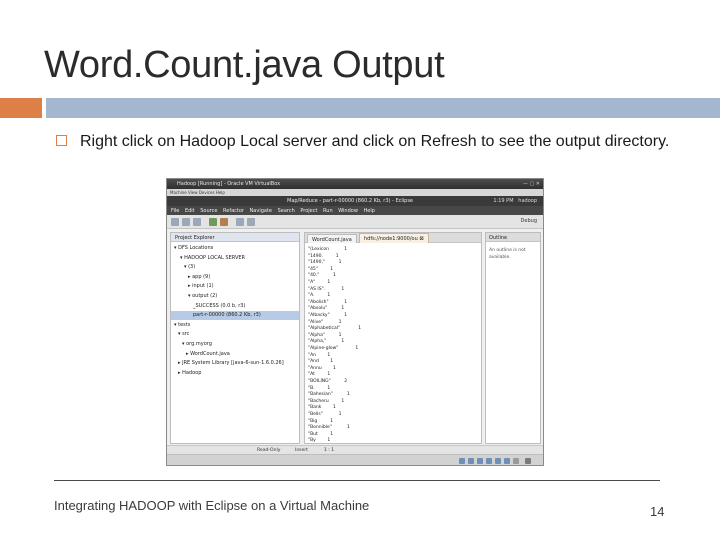  What do you see at coordinates (515, 201) in the screenshot?
I see `top-panel-status: 1:19 PM hadoop` at bounding box center [515, 201].